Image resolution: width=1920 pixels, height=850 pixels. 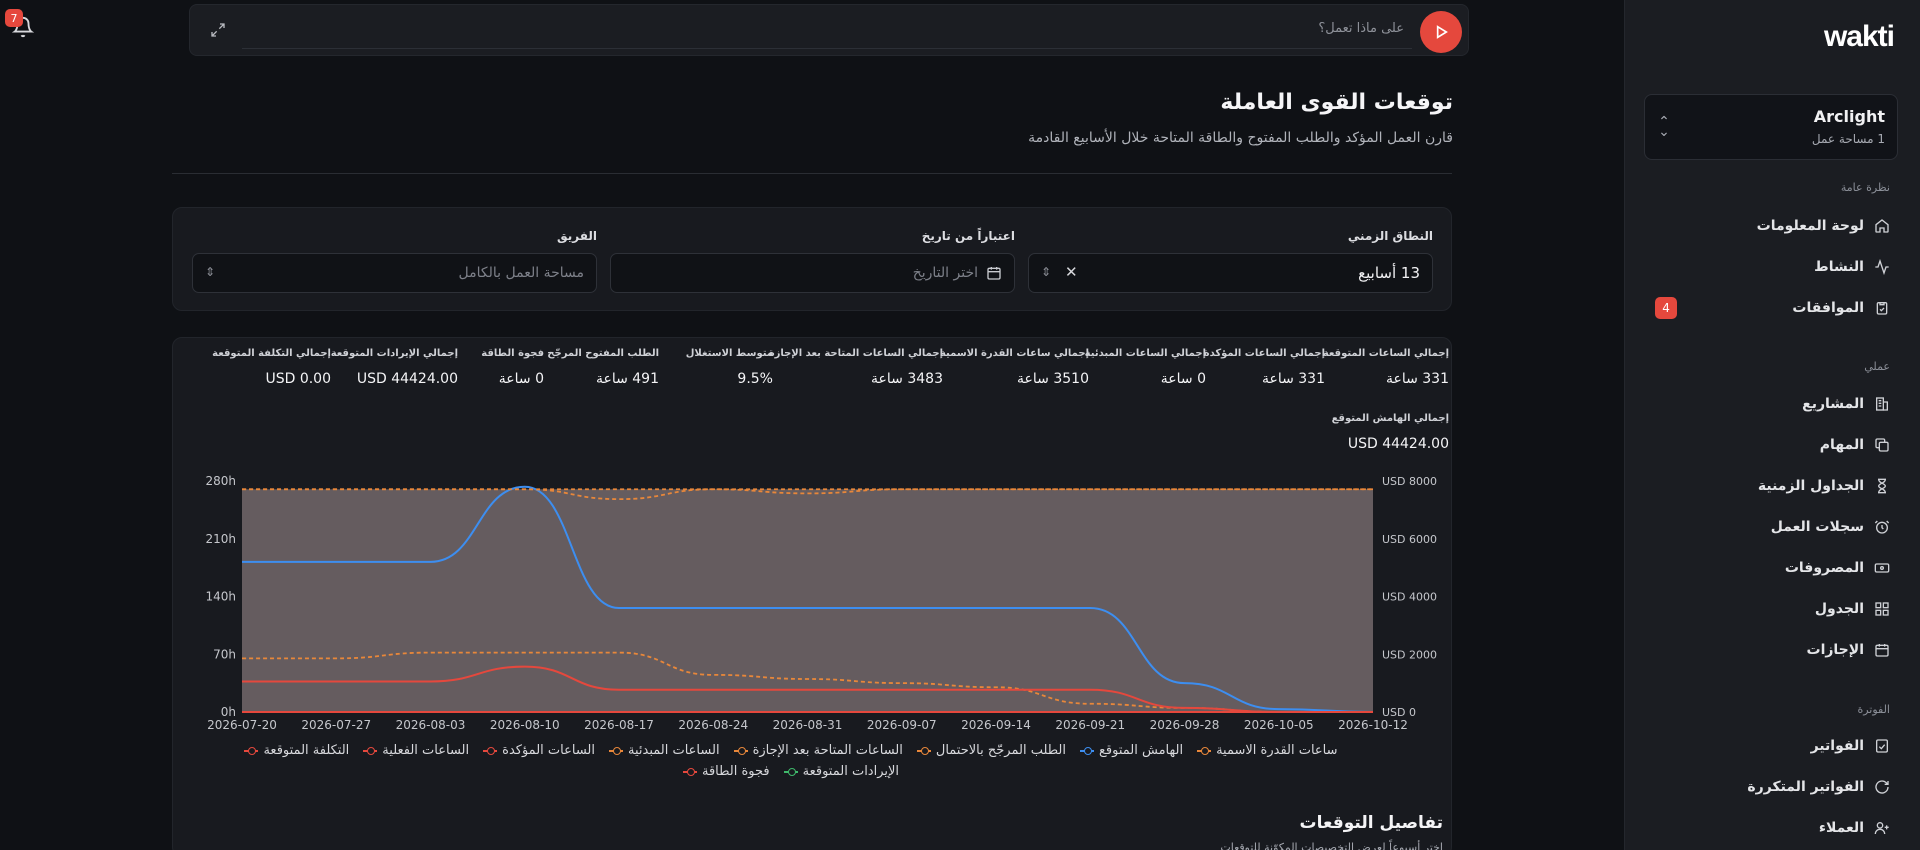 What do you see at coordinates (1230, 273) in the screenshot?
I see `range-select: 13 أسابيع ⇕ ✕` at bounding box center [1230, 273].